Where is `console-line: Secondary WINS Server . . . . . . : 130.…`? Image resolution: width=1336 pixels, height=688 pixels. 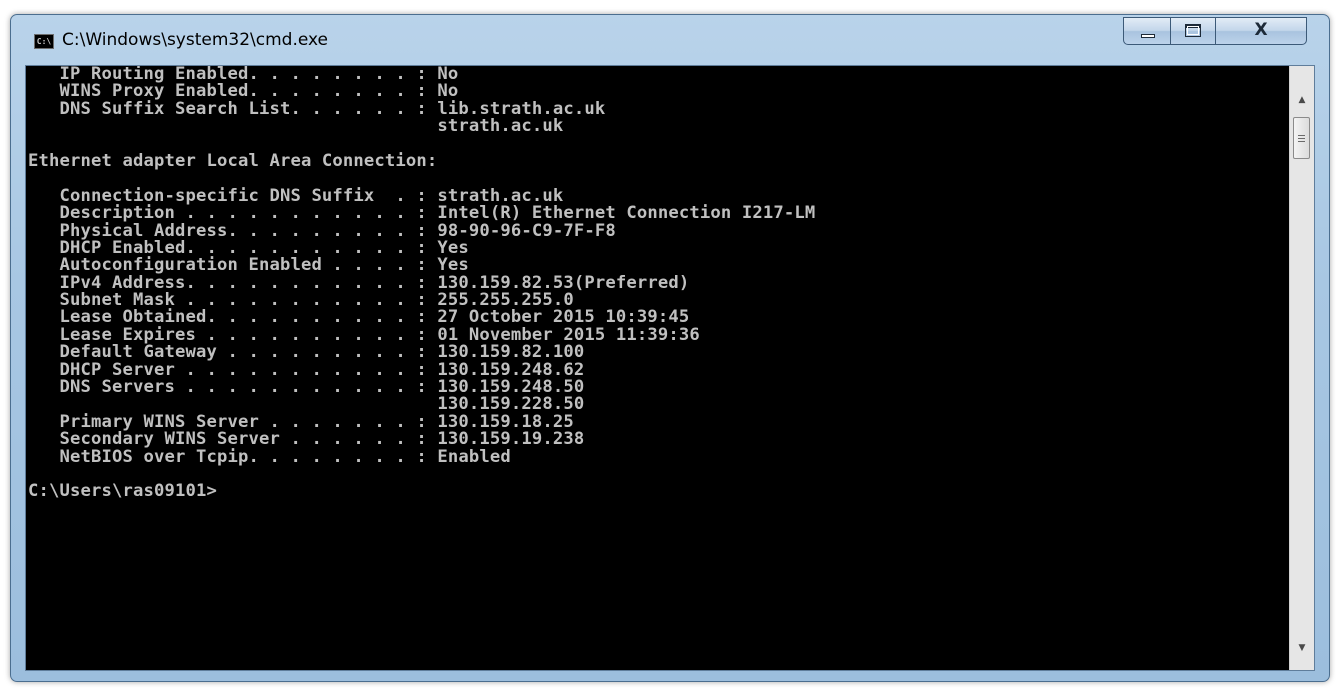
console-line: Secondary WINS Server . . . . . . : 130.… is located at coordinates (306, 439).